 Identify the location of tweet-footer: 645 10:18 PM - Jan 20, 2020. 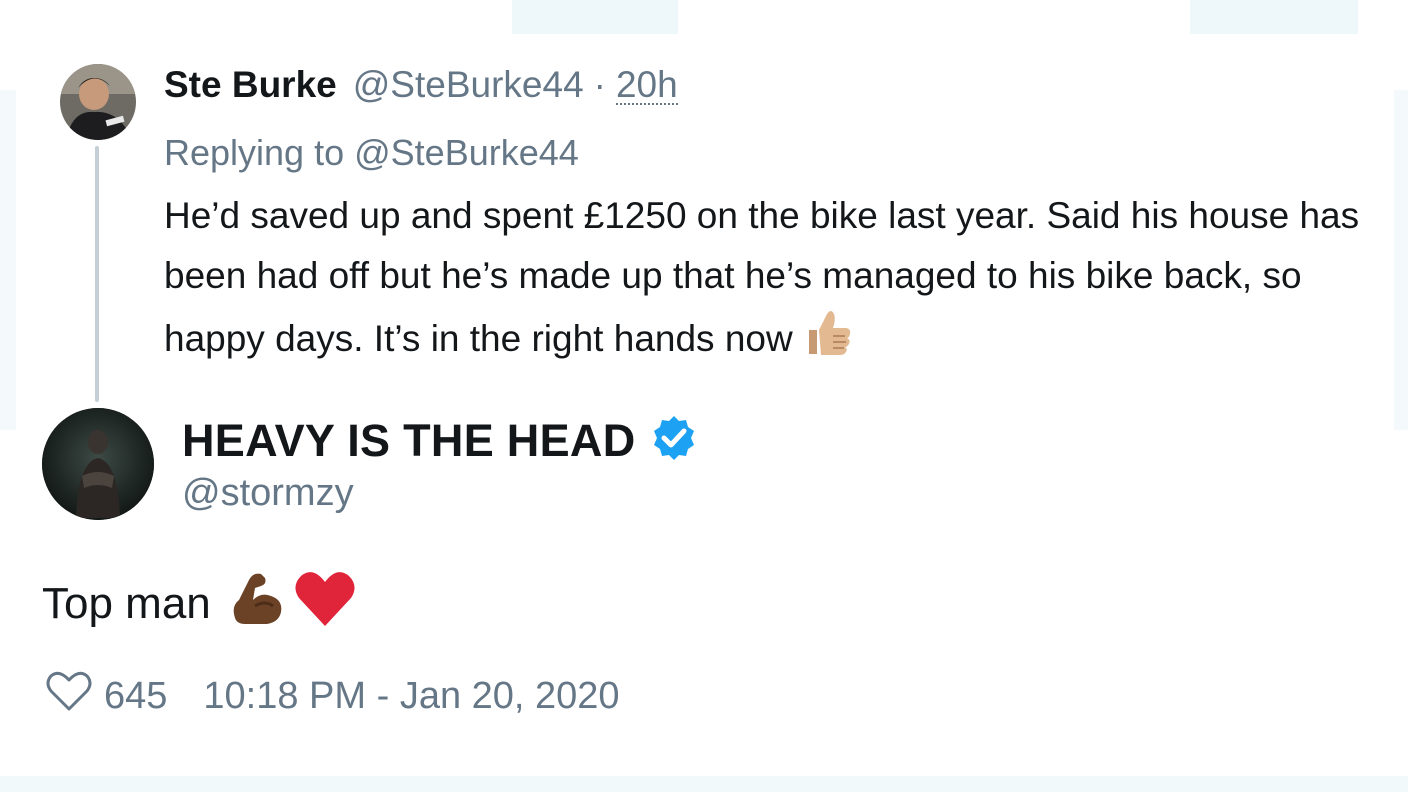
(333, 696).